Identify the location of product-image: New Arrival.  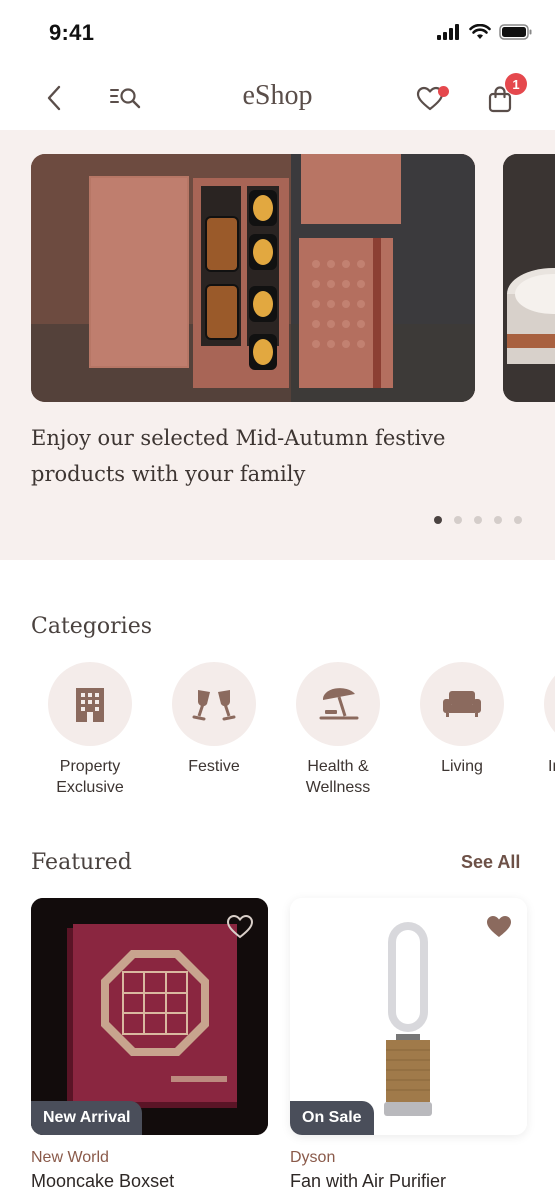
(149, 1016).